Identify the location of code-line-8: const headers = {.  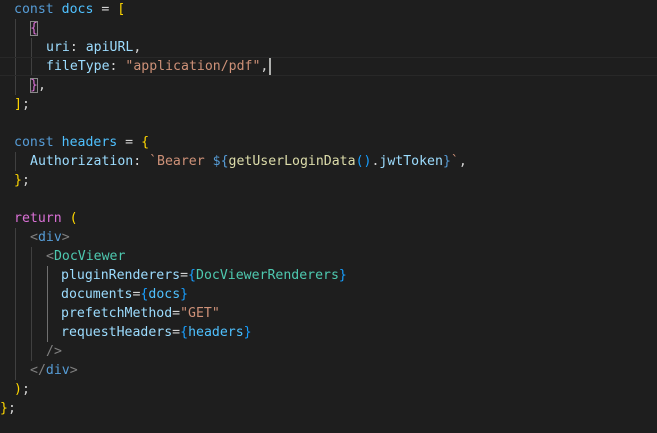
(328, 142).